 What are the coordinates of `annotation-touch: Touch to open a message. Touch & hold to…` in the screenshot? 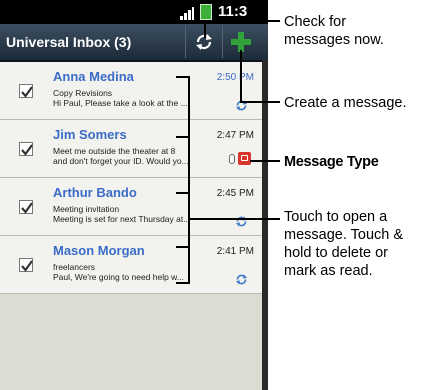 It's located at (344, 244).